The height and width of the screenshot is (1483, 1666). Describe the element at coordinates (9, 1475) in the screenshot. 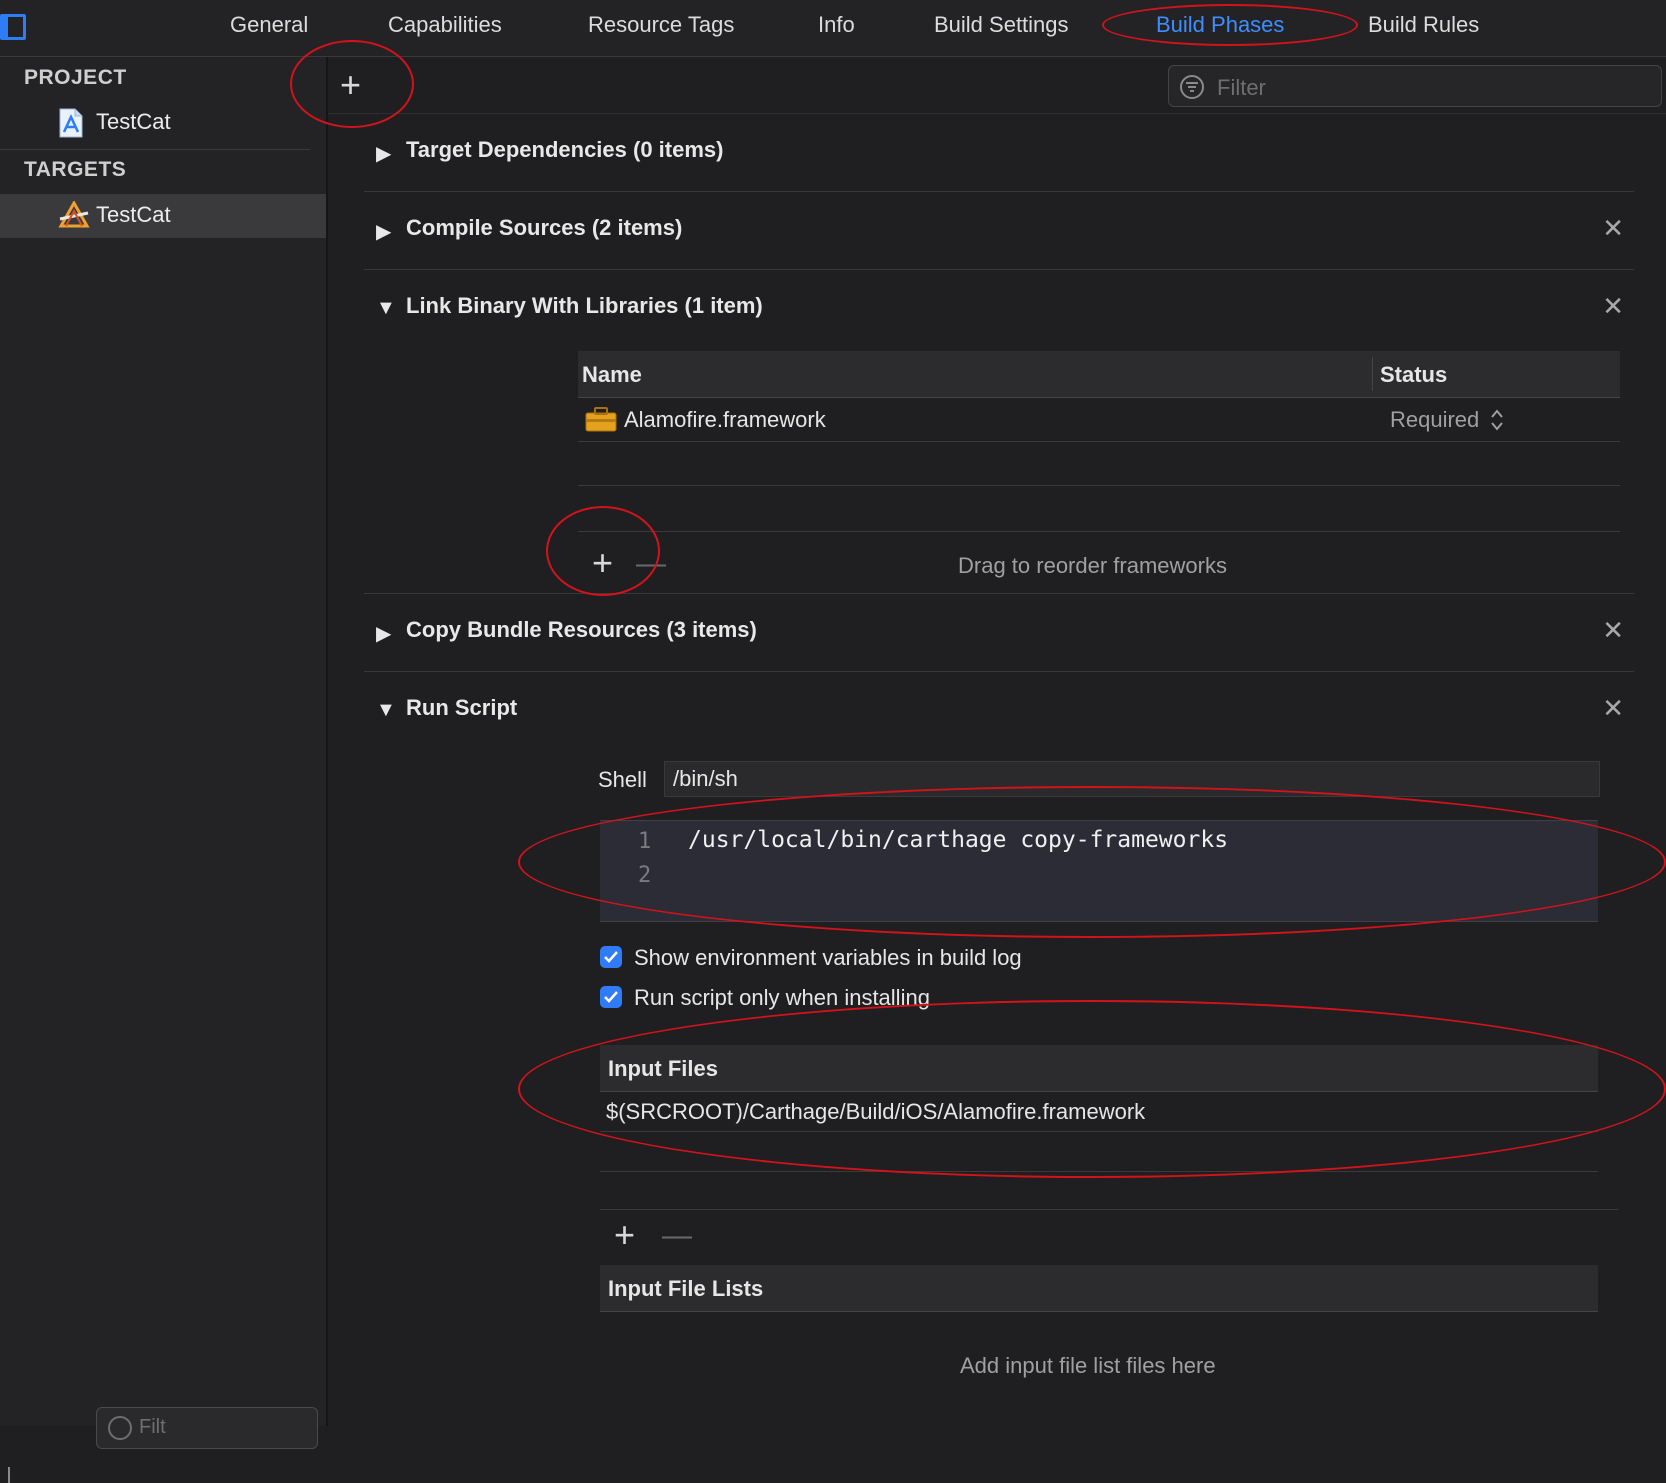

I see `sidebar-edge-marker` at that location.